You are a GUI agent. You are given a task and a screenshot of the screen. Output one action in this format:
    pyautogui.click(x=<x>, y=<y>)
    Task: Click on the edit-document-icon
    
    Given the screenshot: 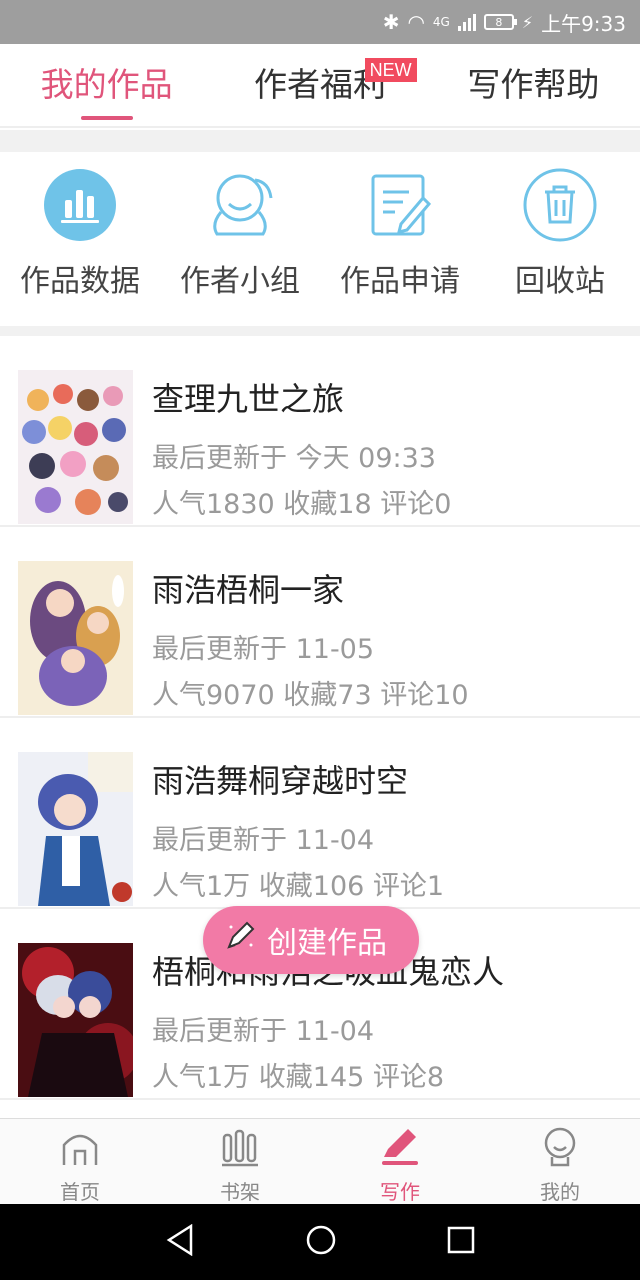 What is the action you would take?
    pyautogui.click(x=400, y=205)
    